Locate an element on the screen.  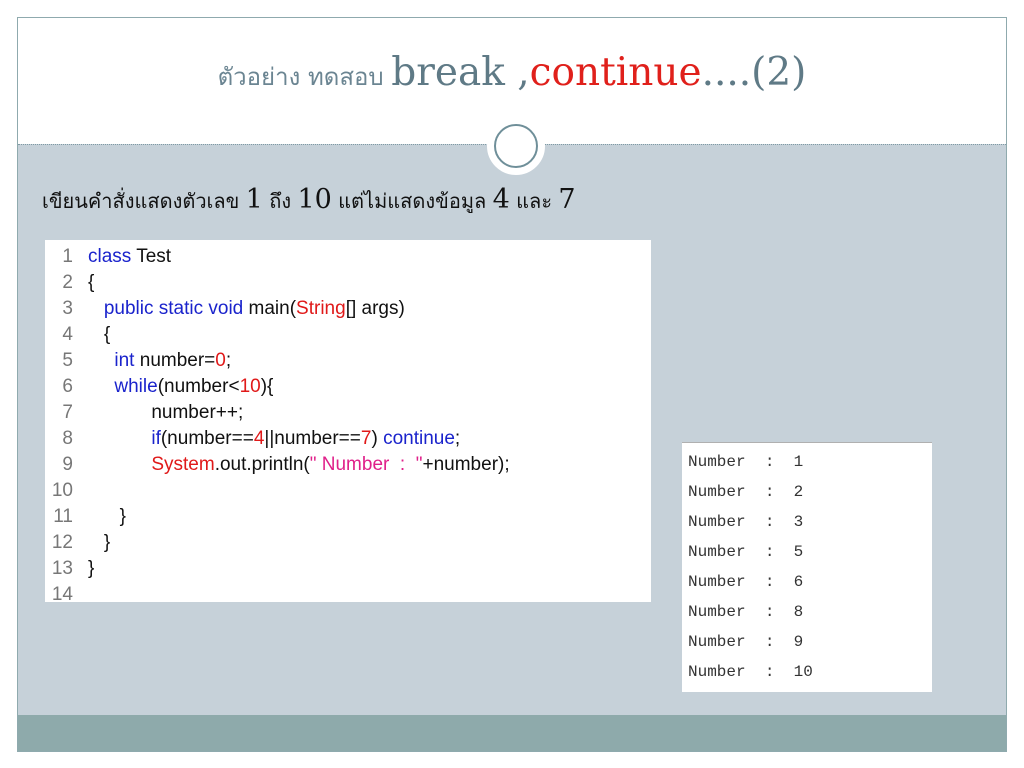
output-line: Number : 8 is located at coordinates (746, 612).